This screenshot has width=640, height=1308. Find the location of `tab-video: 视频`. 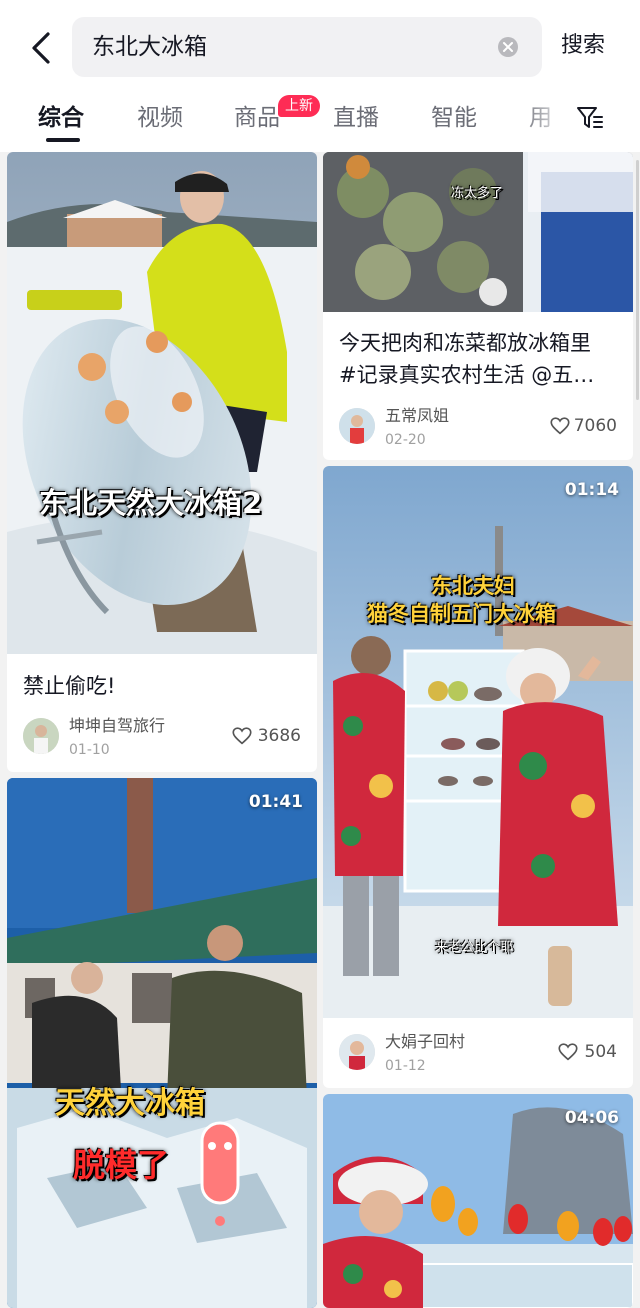

tab-video: 视频 is located at coordinates (160, 118).